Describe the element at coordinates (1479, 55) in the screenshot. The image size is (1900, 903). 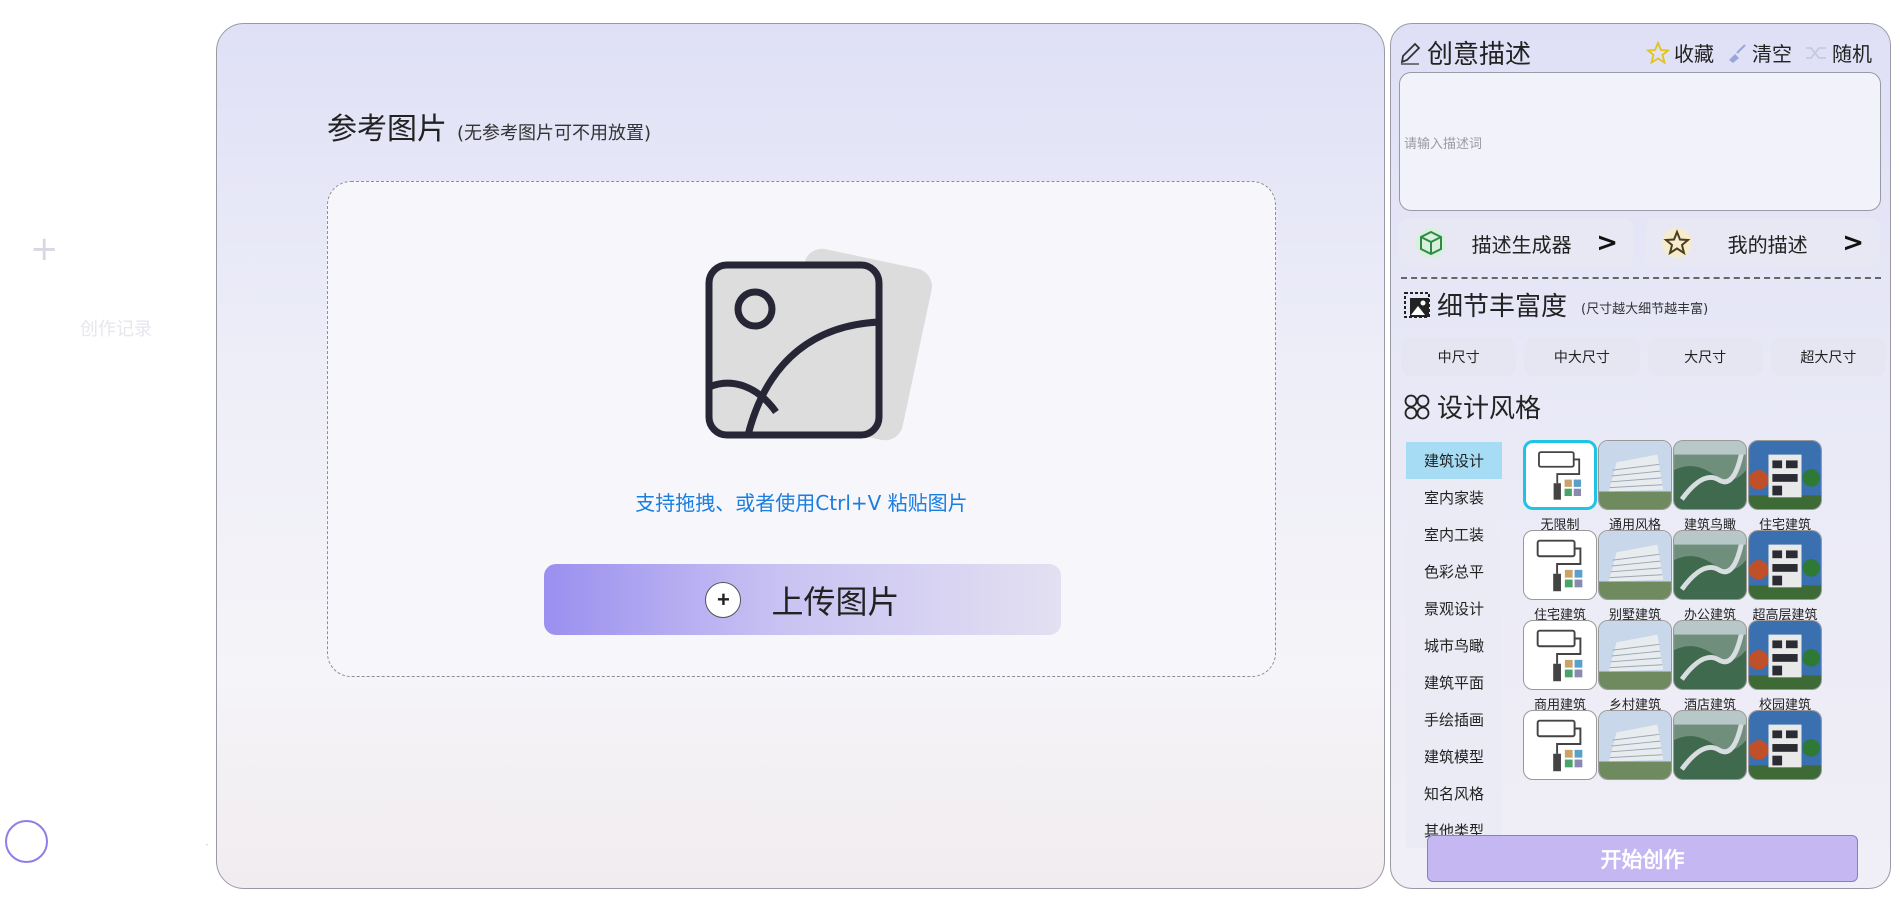
I see `description-title: 创意描述` at that location.